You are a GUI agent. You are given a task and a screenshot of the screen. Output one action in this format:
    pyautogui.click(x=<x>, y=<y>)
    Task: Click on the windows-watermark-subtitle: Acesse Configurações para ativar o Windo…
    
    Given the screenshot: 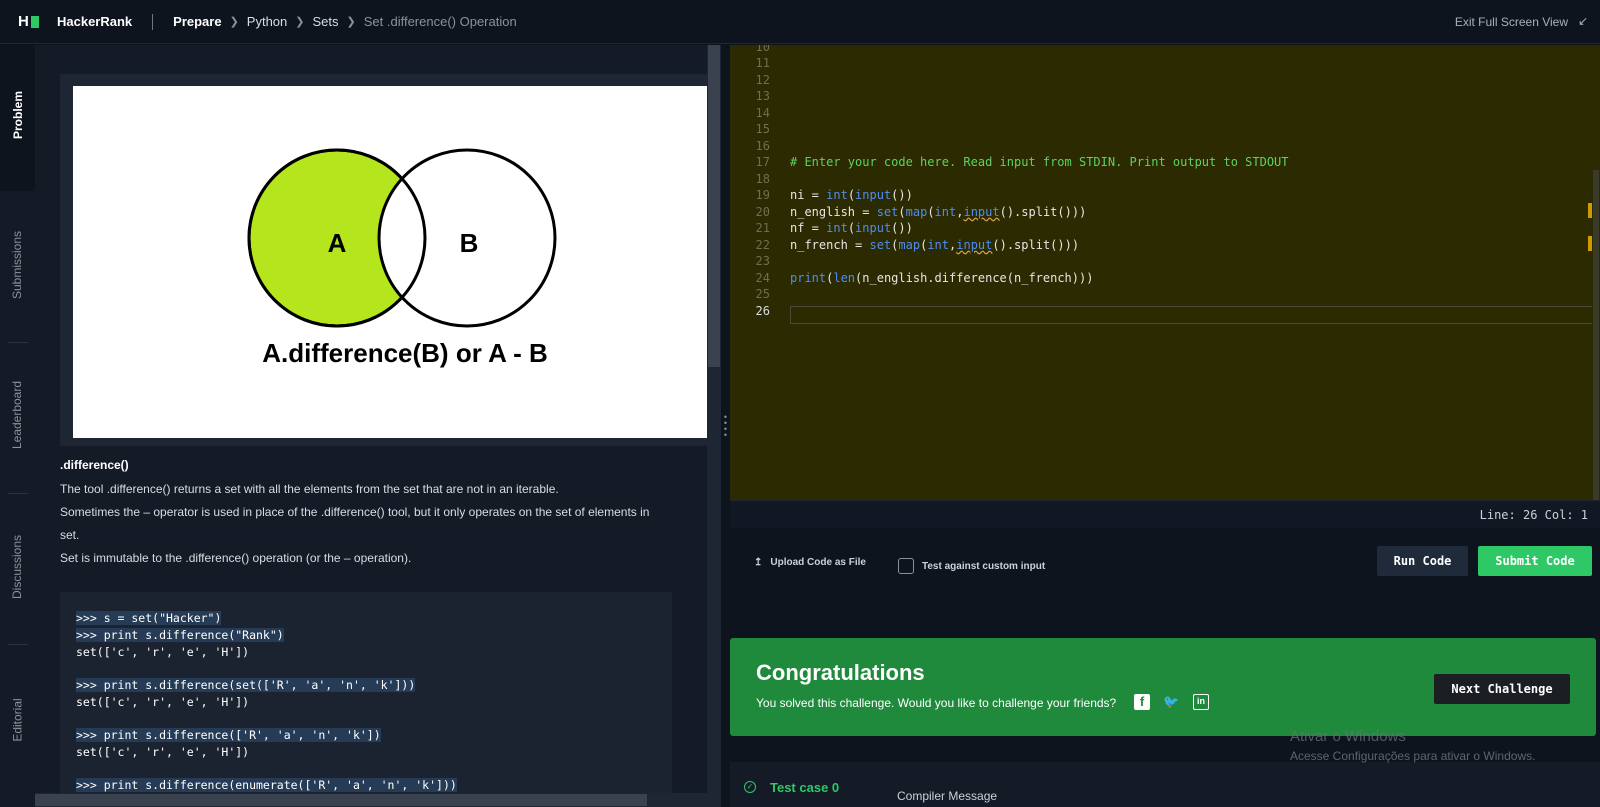 What is the action you would take?
    pyautogui.click(x=1413, y=756)
    